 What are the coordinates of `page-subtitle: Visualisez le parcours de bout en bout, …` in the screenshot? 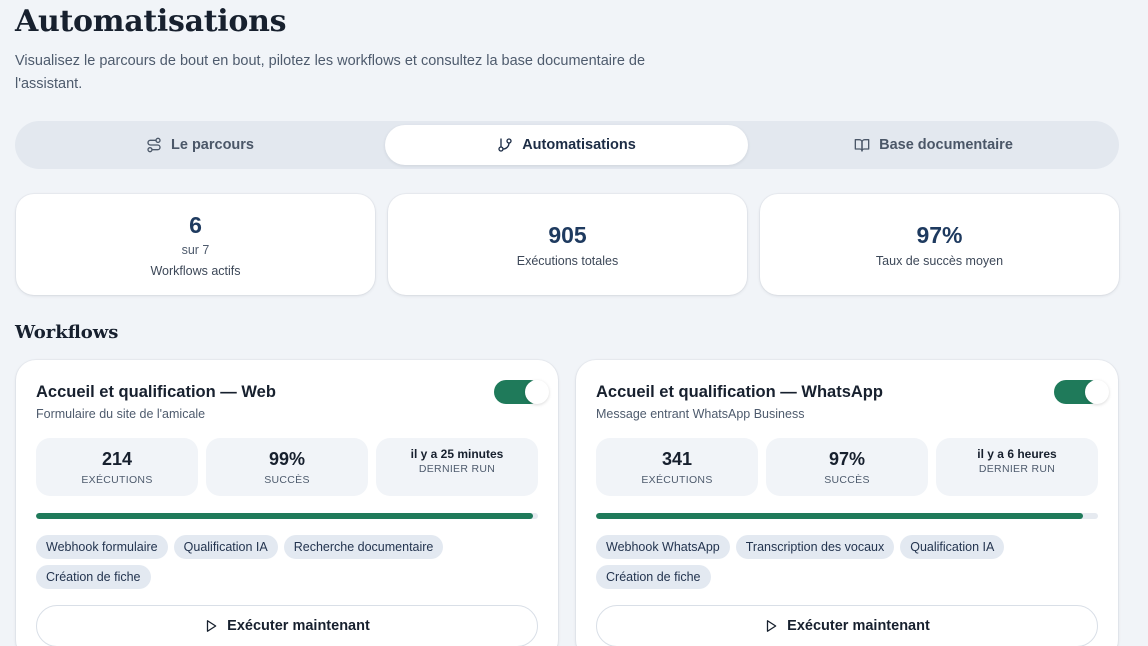 It's located at (330, 72).